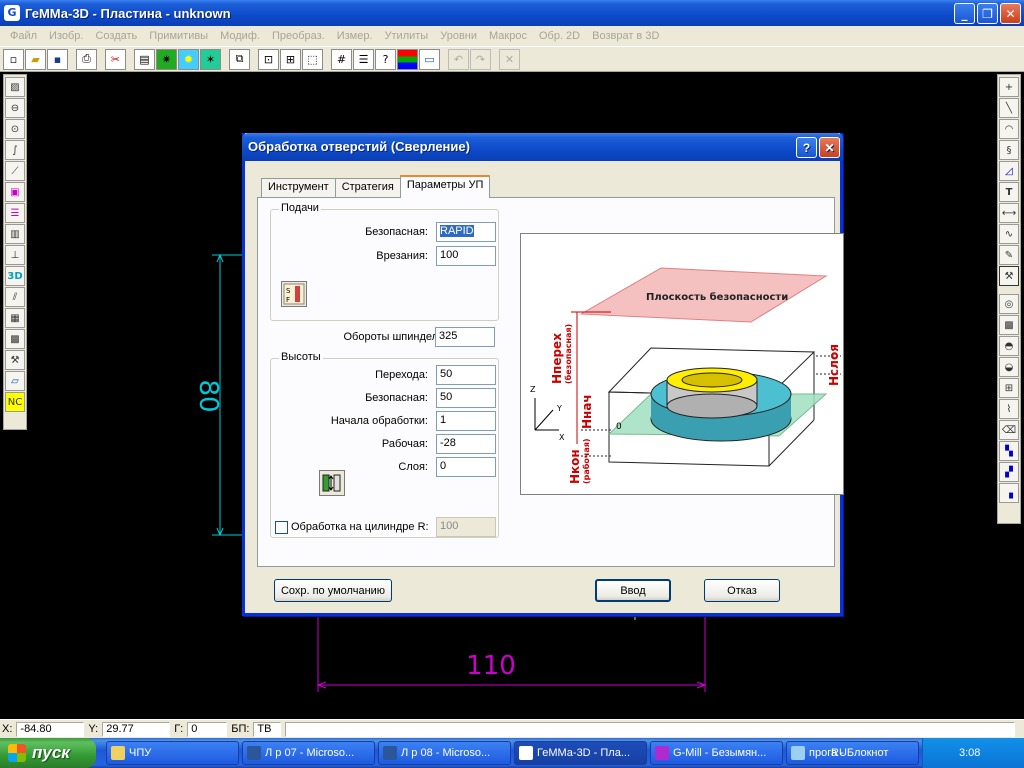 The image size is (1024, 768). Describe the element at coordinates (829, 147) in the screenshot. I see `dialog-close-button: ✕` at that location.